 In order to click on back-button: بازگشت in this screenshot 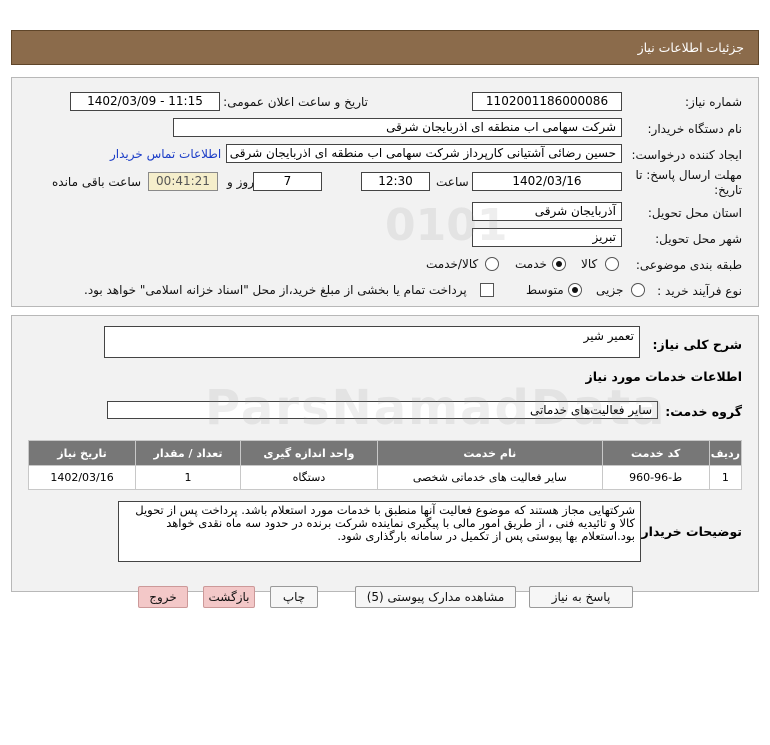, I will do `click(229, 597)`.